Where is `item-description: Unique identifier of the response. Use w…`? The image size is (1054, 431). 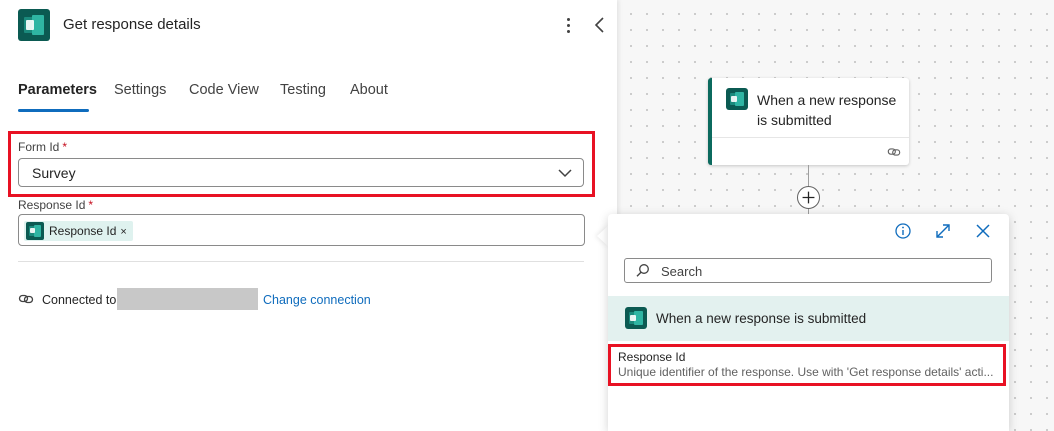
item-description: Unique identifier of the response. Use w… is located at coordinates (806, 372).